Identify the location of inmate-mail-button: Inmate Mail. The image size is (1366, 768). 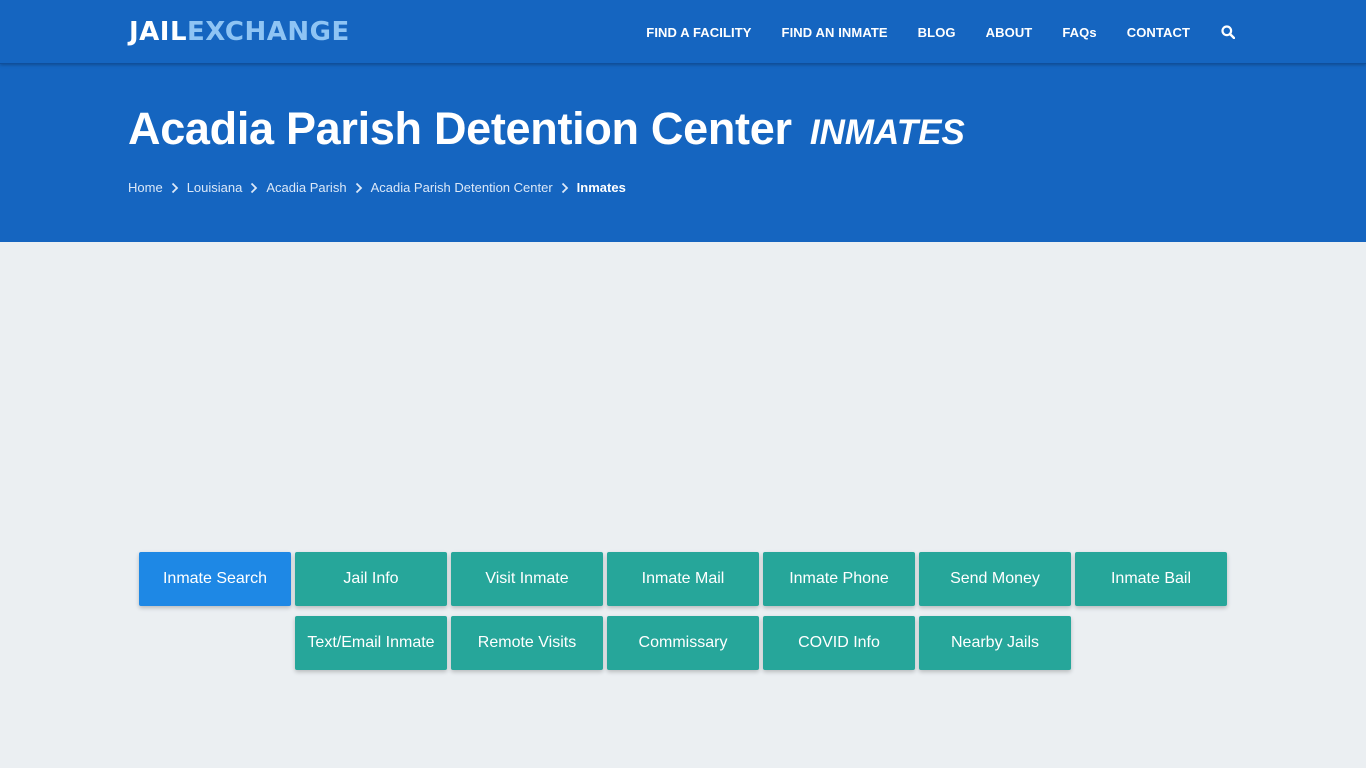
(683, 579).